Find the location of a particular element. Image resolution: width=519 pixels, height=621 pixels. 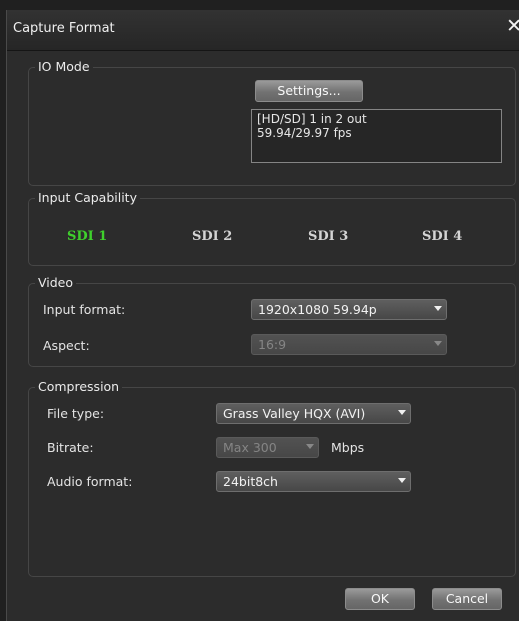

audio-format-value: 24bit8ch is located at coordinates (250, 481).